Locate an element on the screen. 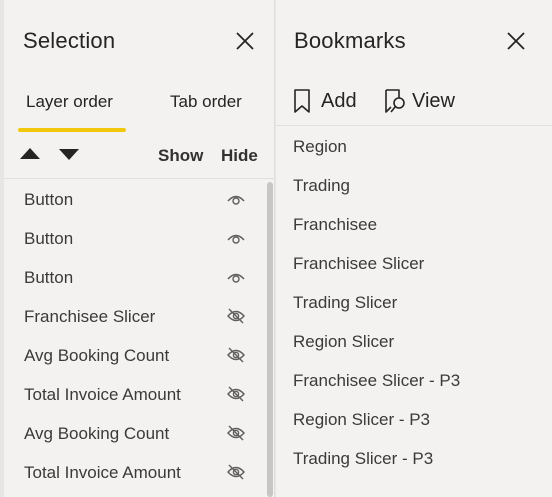 This screenshot has height=497, width=552. bookmarks-title: Bookmarks is located at coordinates (350, 40).